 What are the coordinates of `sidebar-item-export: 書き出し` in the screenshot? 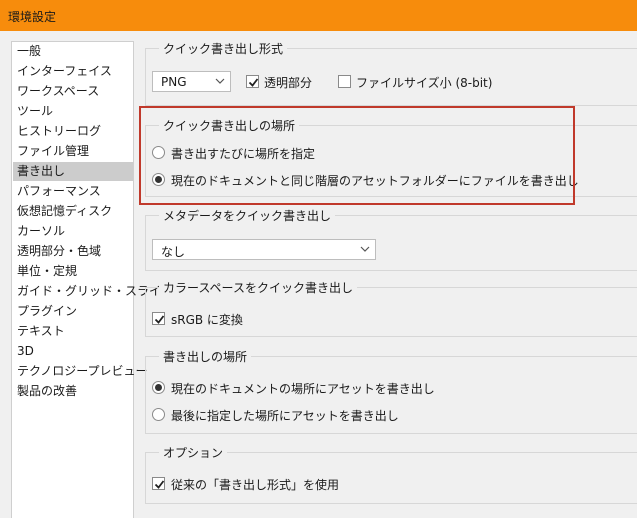 It's located at (73, 171).